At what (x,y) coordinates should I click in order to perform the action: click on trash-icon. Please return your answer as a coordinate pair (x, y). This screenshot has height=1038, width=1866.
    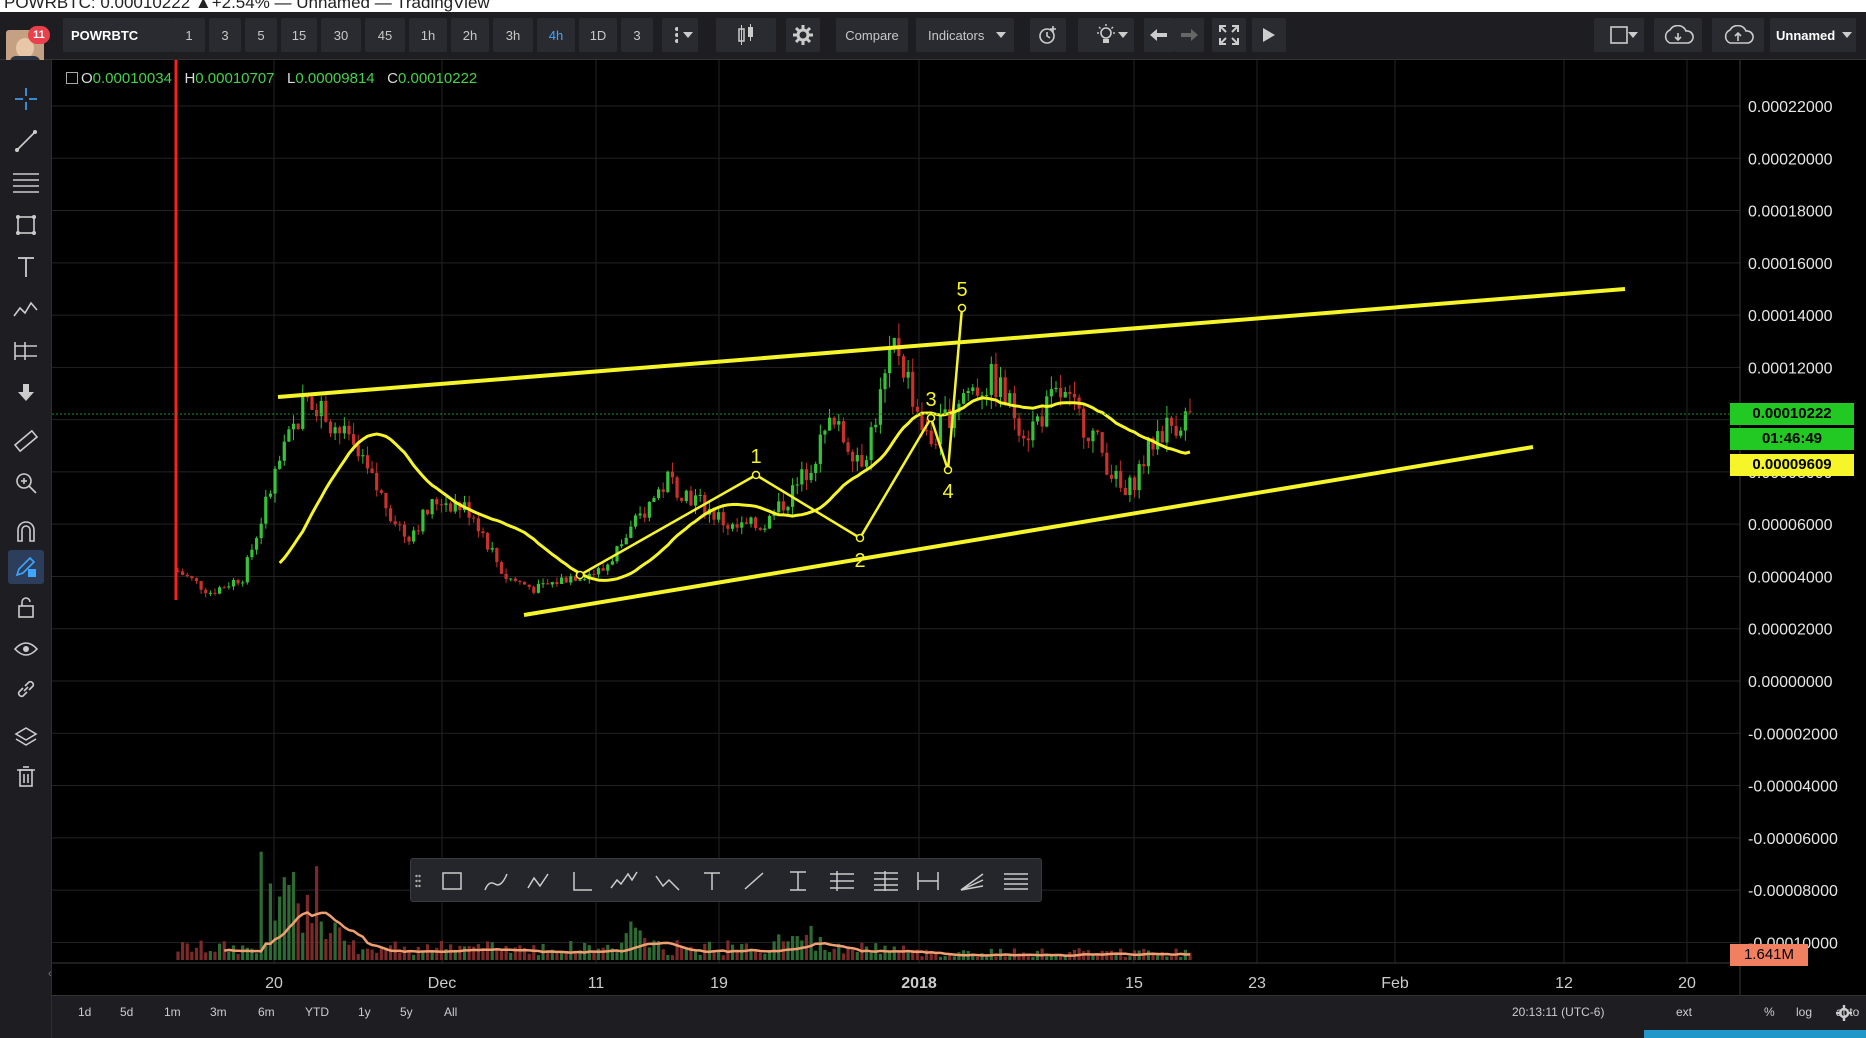
    Looking at the image, I should click on (26, 777).